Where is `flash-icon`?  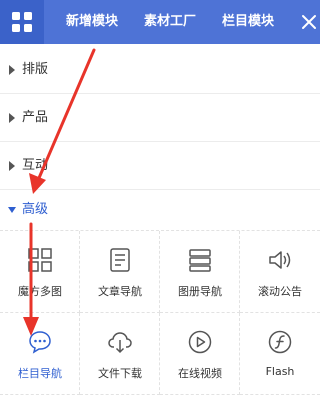
flash-icon is located at coordinates (280, 342).